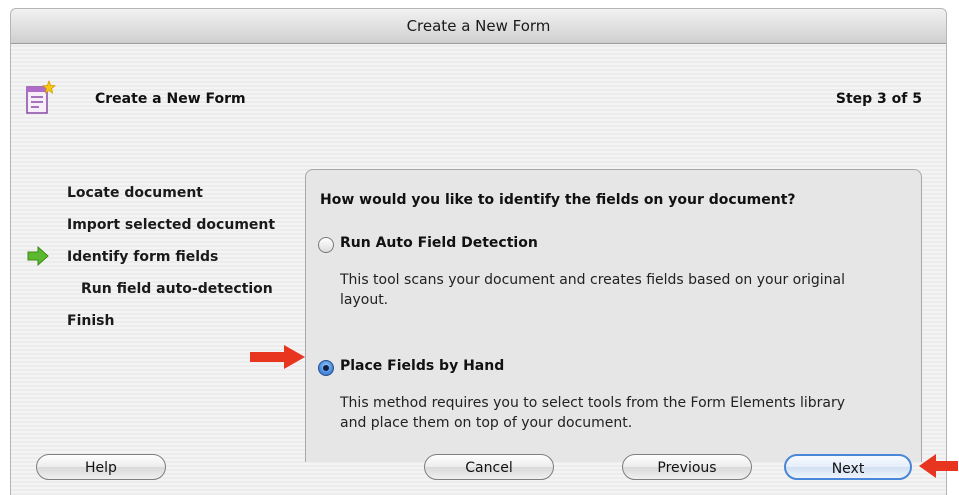  Describe the element at coordinates (135, 193) in the screenshot. I see `step-locate-document: Locate document` at that location.